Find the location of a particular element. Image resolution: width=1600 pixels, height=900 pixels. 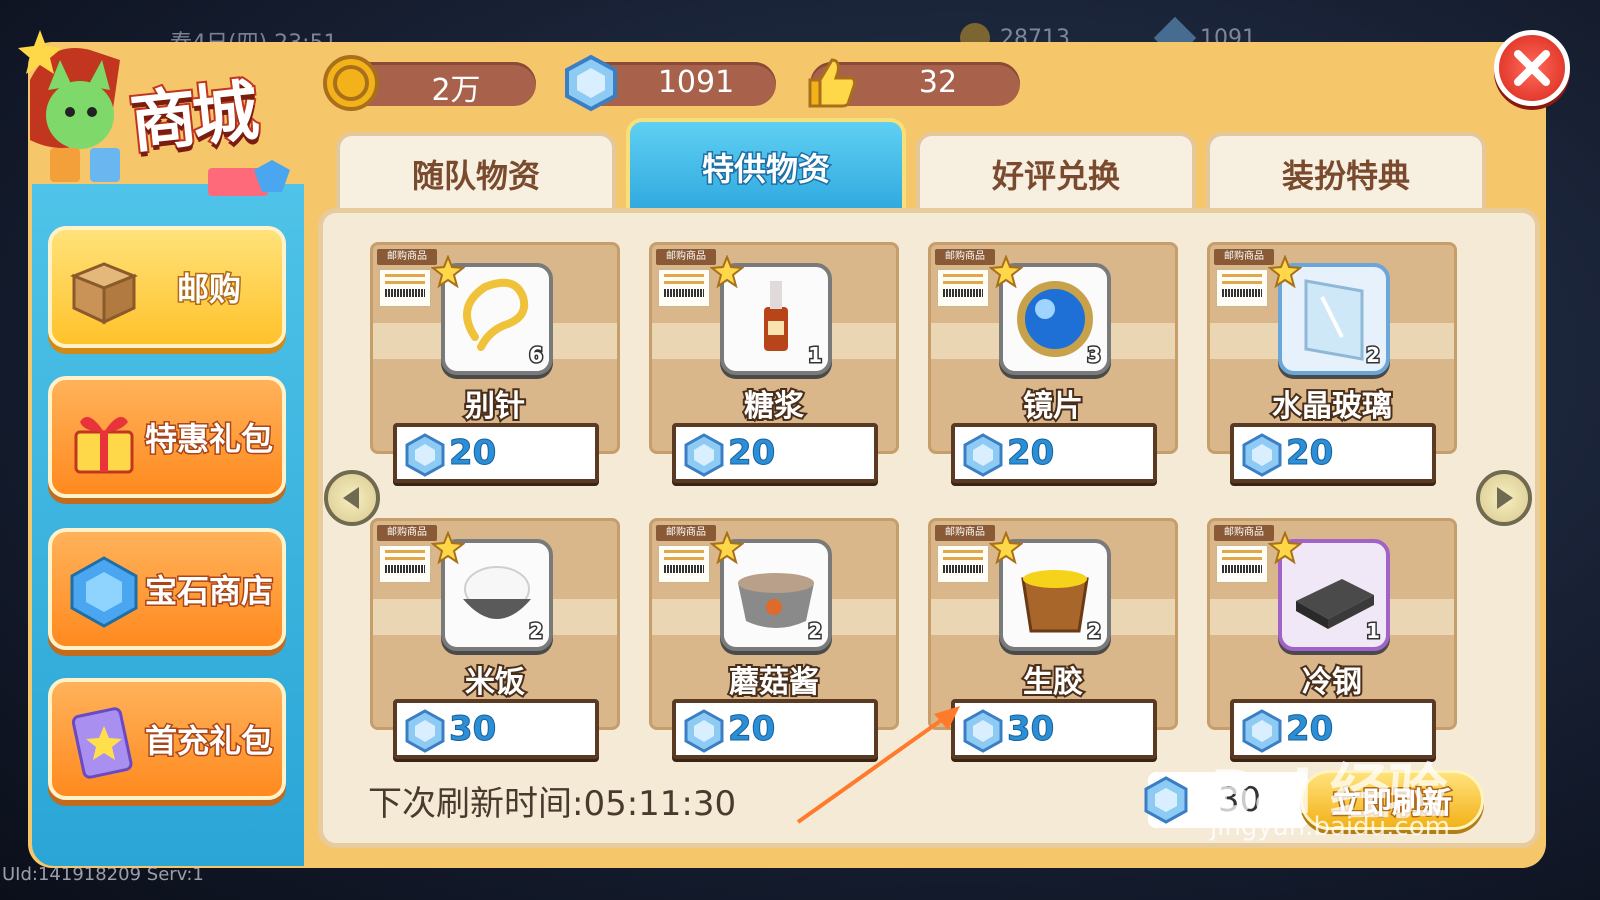

item-card: 邮购商品 2 米饭 30 is located at coordinates (495, 638).